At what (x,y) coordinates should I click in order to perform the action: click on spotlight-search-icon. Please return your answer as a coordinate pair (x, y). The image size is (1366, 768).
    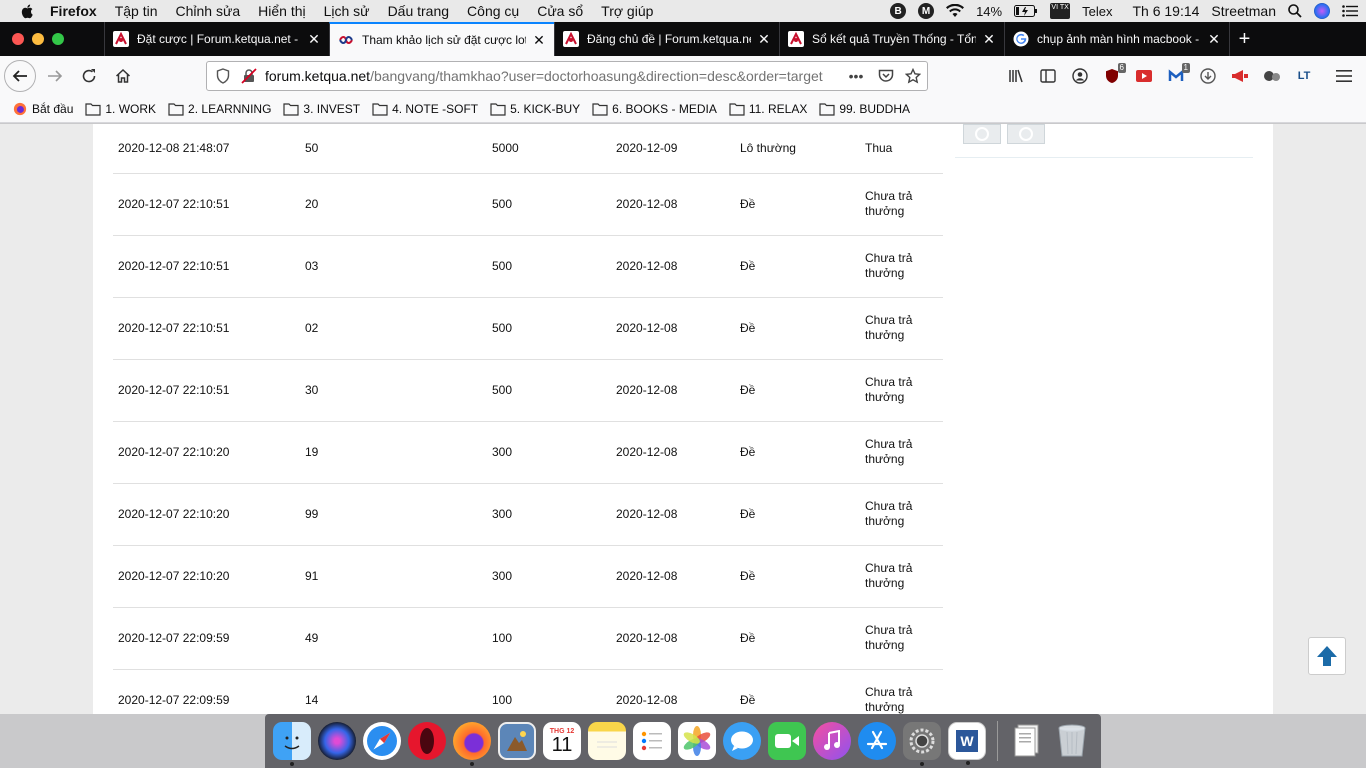
    Looking at the image, I should click on (1295, 11).